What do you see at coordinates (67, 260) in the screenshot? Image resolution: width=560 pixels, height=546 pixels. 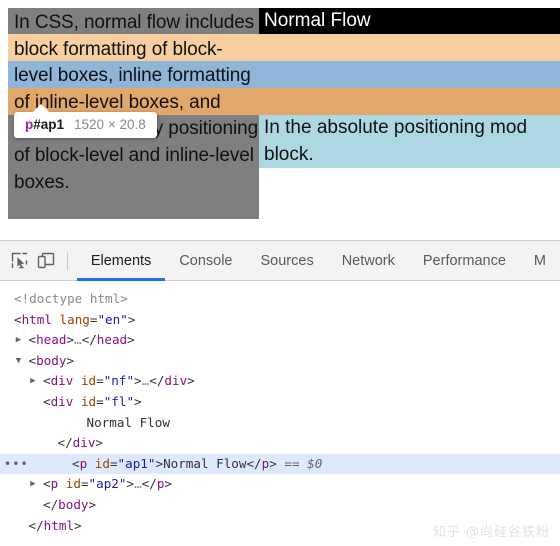 I see `toolbar-divider` at bounding box center [67, 260].